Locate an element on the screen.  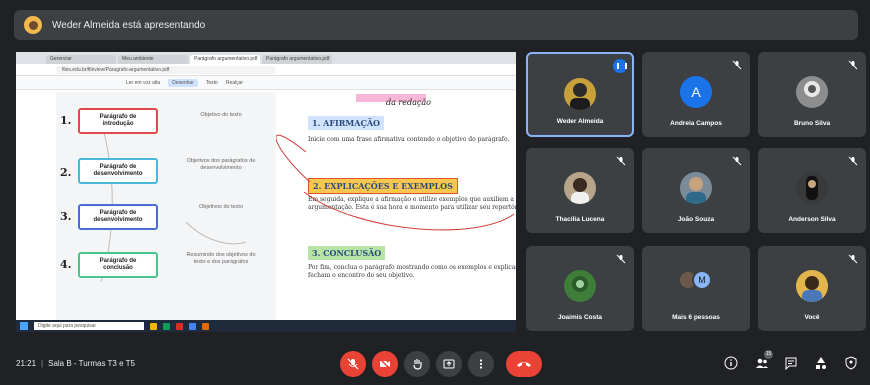
hang-up-icon is located at coordinates (524, 364).